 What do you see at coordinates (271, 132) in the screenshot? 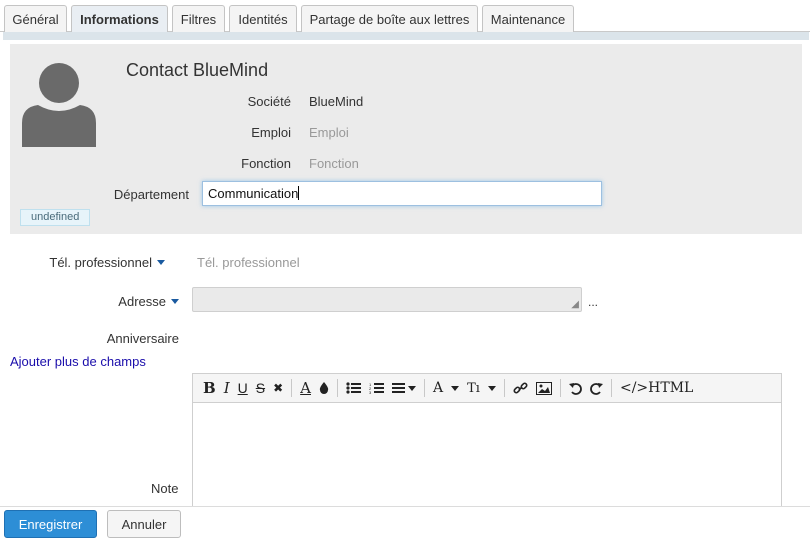
I see `emploi-label: Emploi` at bounding box center [271, 132].